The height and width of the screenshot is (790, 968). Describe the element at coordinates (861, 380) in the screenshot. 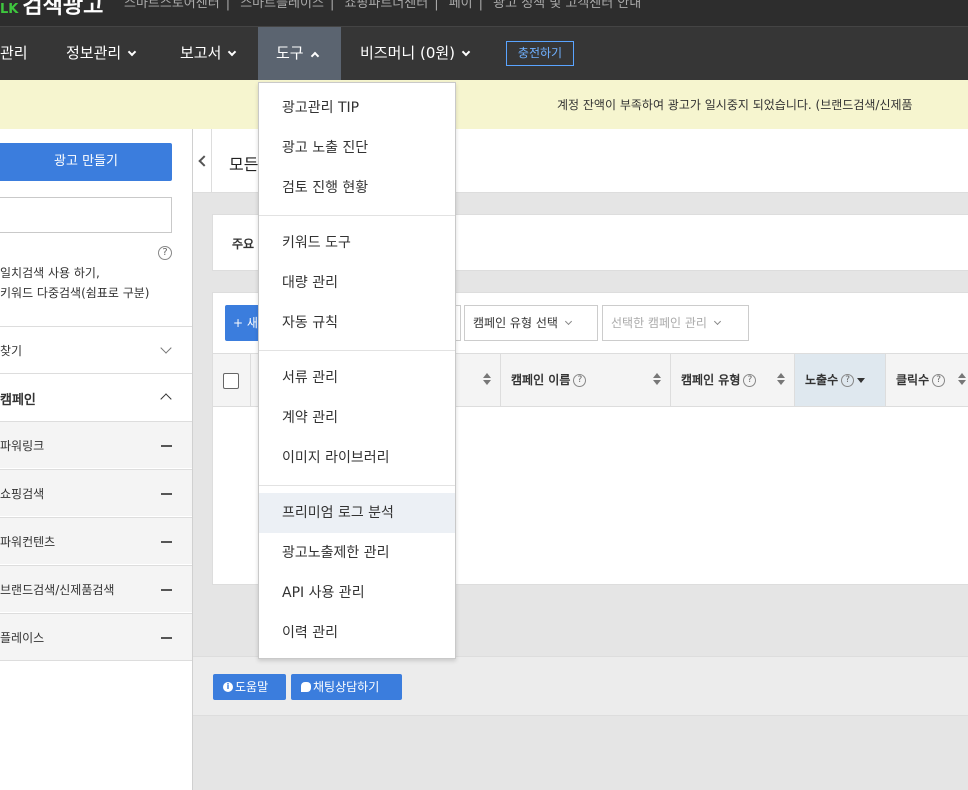

I see `sort-desc-icon` at that location.